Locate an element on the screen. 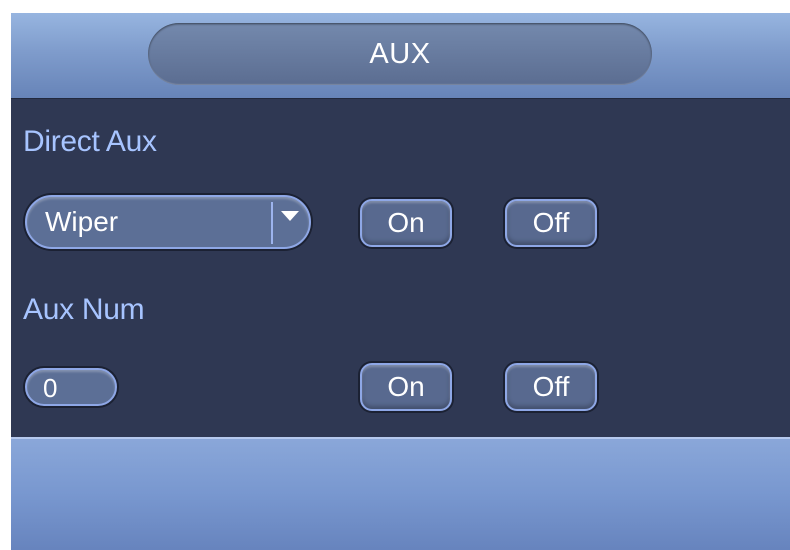  aux-num-on-button: On is located at coordinates (406, 387).